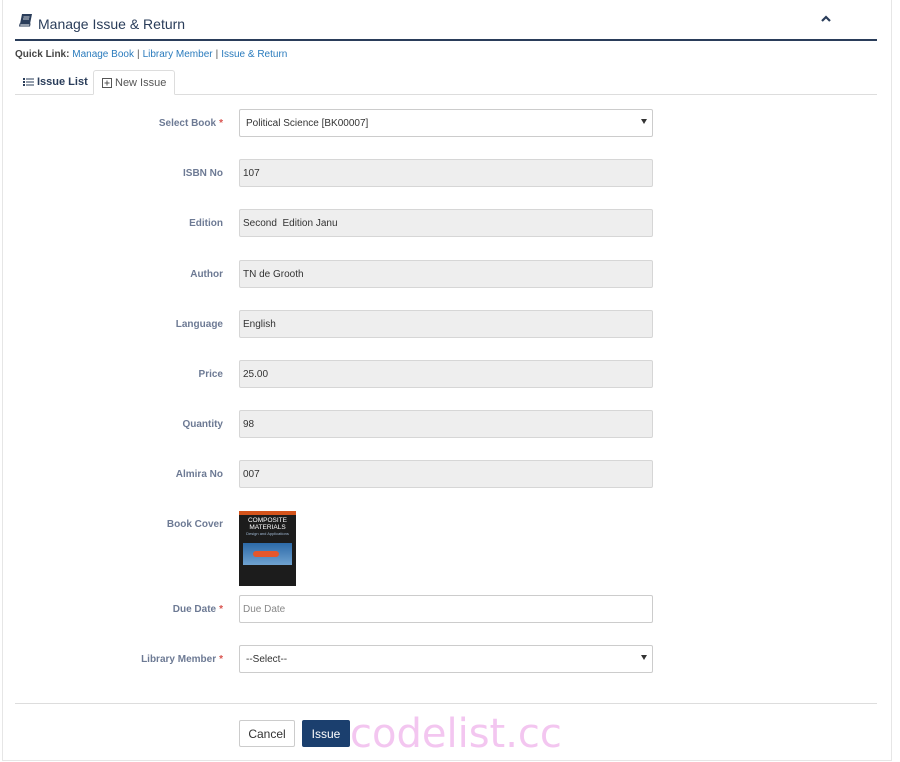 Image resolution: width=900 pixels, height=762 pixels. Describe the element at coordinates (446, 274) in the screenshot. I see `author-field: TN de Grooth` at that location.